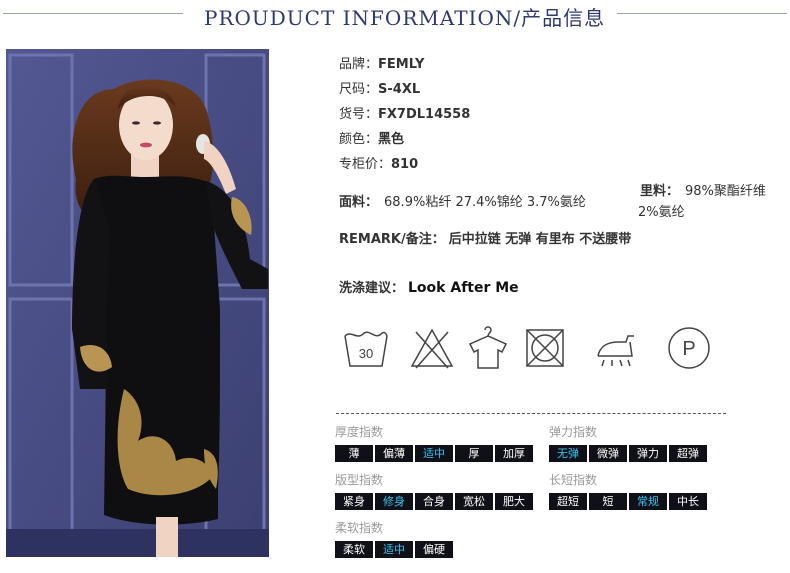 This screenshot has height=573, width=790. What do you see at coordinates (660, 191) in the screenshot?
I see `lining-label: 里料：` at bounding box center [660, 191].